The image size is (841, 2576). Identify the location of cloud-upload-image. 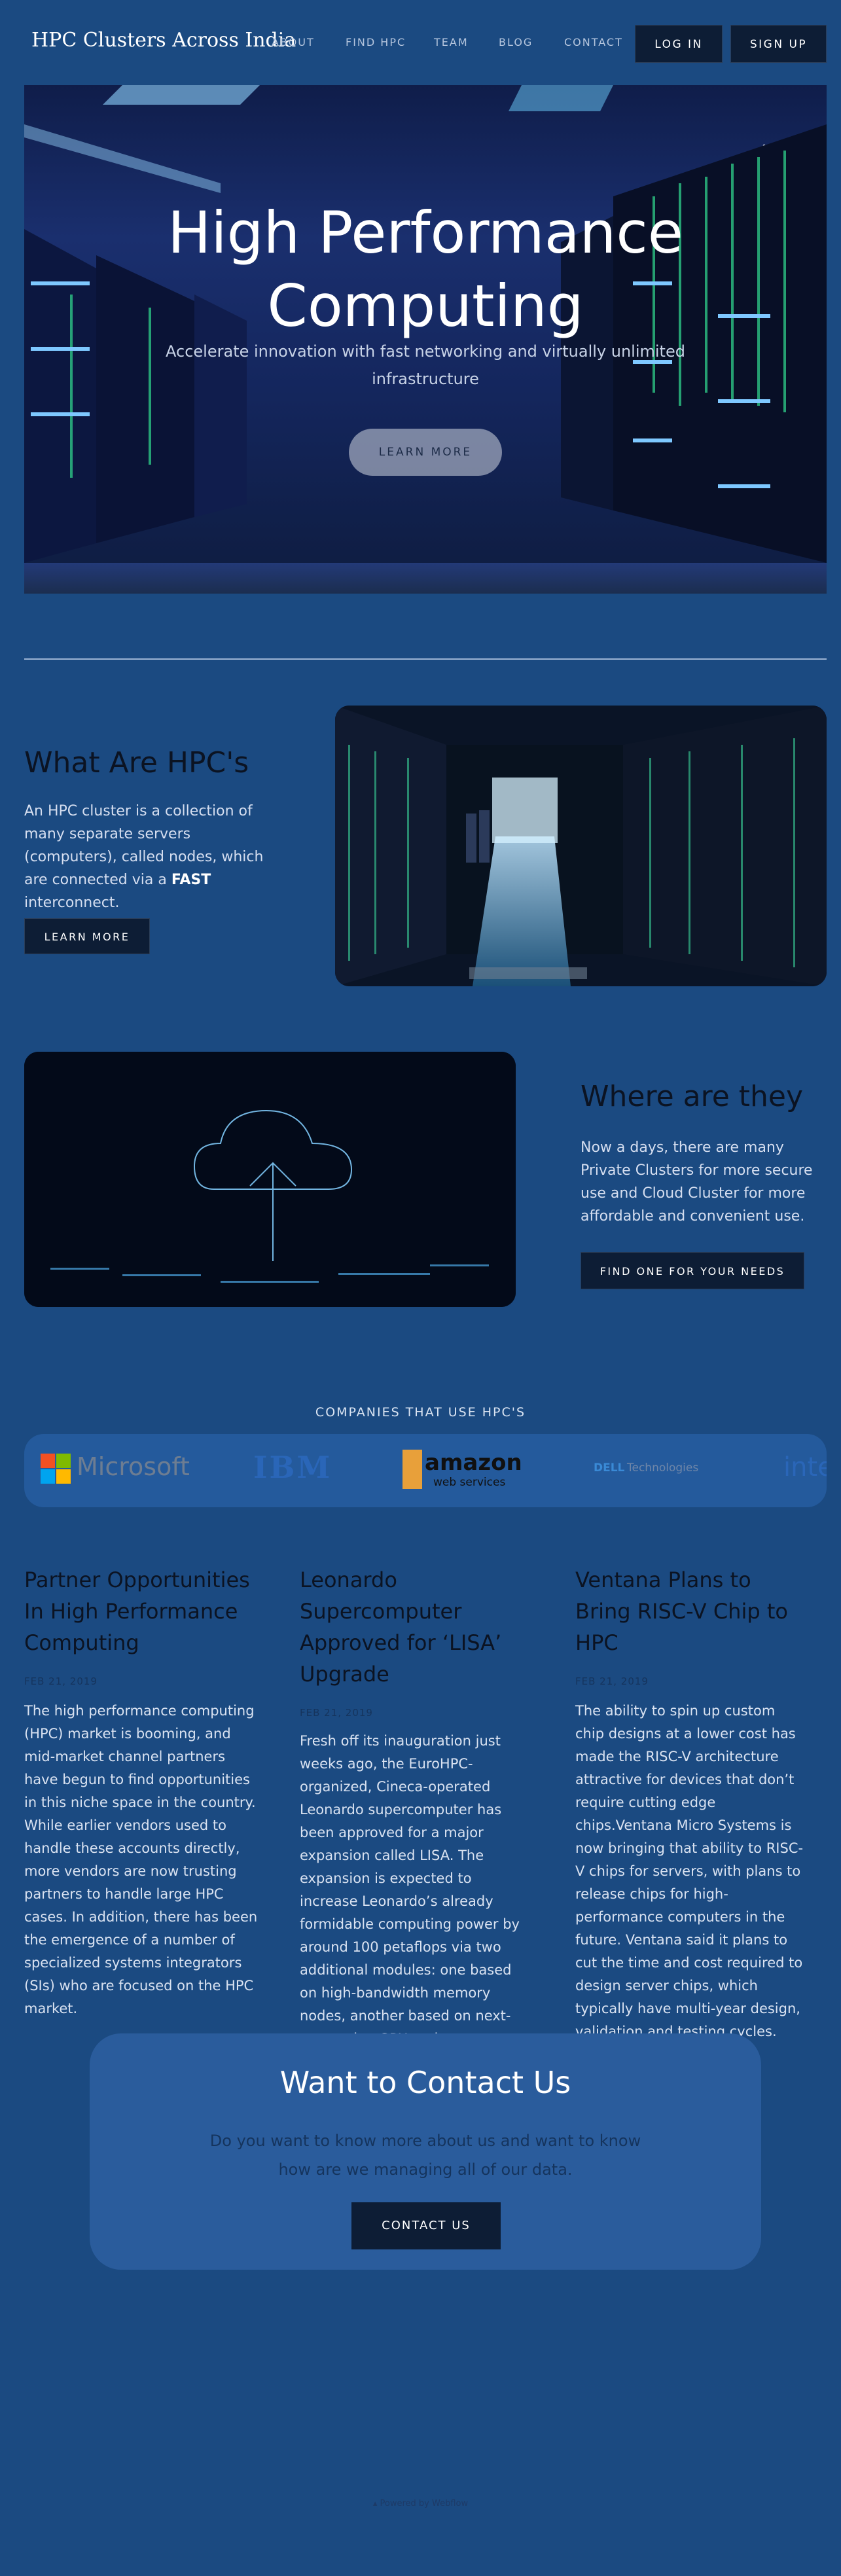
(270, 1179).